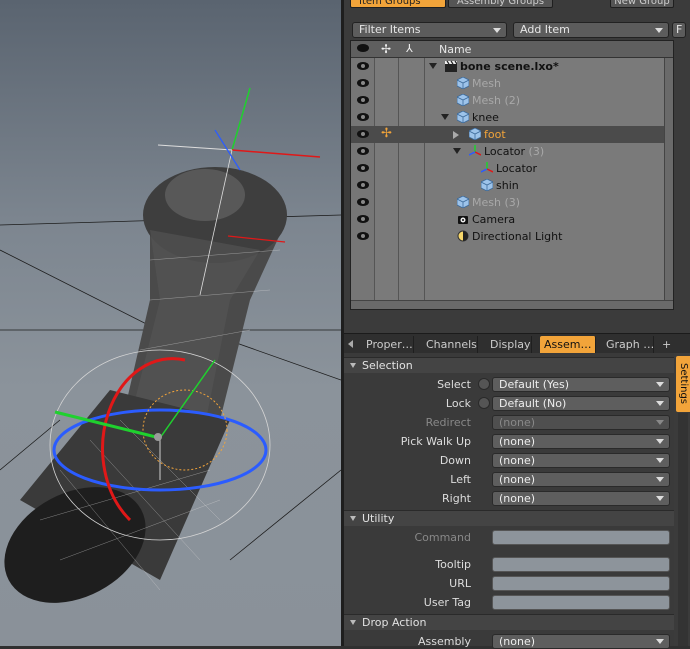 The width and height of the screenshot is (690, 649). What do you see at coordinates (668, 183) in the screenshot?
I see `vertical-scrollbar` at bounding box center [668, 183].